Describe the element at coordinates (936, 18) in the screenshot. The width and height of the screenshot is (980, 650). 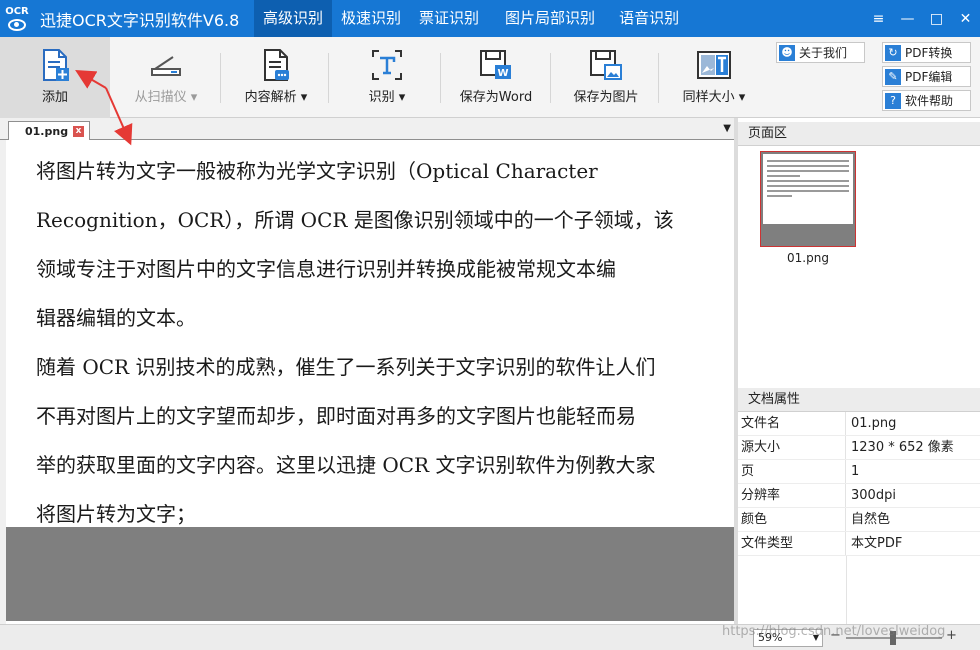
I see `maximize-button: □` at that location.